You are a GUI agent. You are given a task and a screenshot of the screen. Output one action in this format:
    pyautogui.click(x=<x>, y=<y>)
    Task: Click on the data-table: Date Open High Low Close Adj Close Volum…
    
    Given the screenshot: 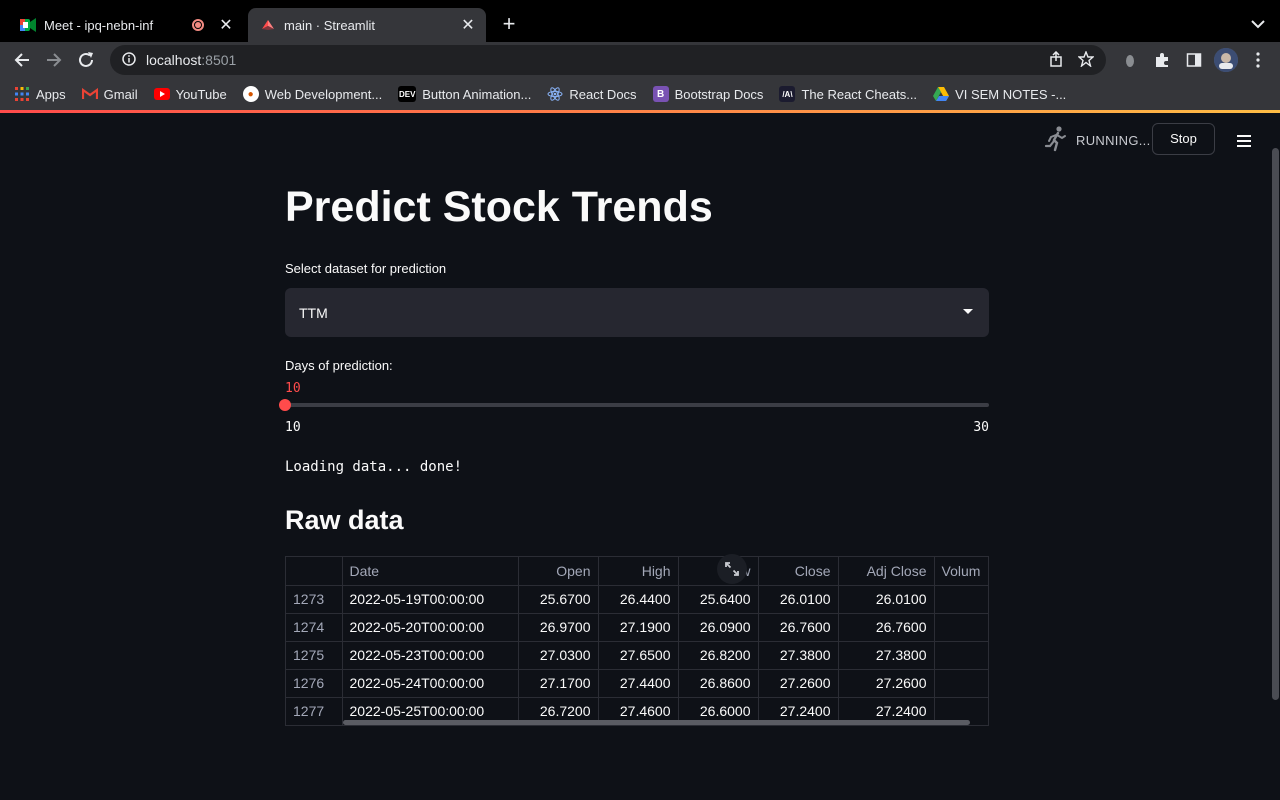 What is the action you would take?
    pyautogui.click(x=637, y=641)
    